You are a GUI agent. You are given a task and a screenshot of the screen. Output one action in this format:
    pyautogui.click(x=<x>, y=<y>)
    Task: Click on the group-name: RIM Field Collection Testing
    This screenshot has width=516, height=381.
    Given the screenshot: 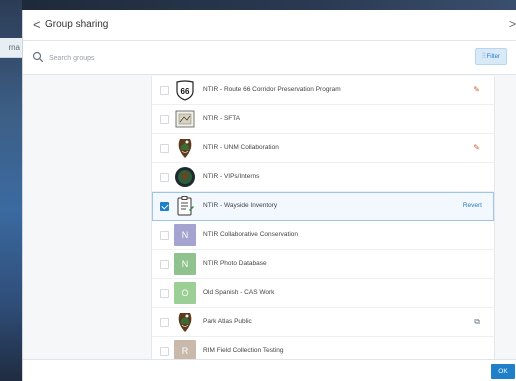 What is the action you would take?
    pyautogui.click(x=243, y=350)
    